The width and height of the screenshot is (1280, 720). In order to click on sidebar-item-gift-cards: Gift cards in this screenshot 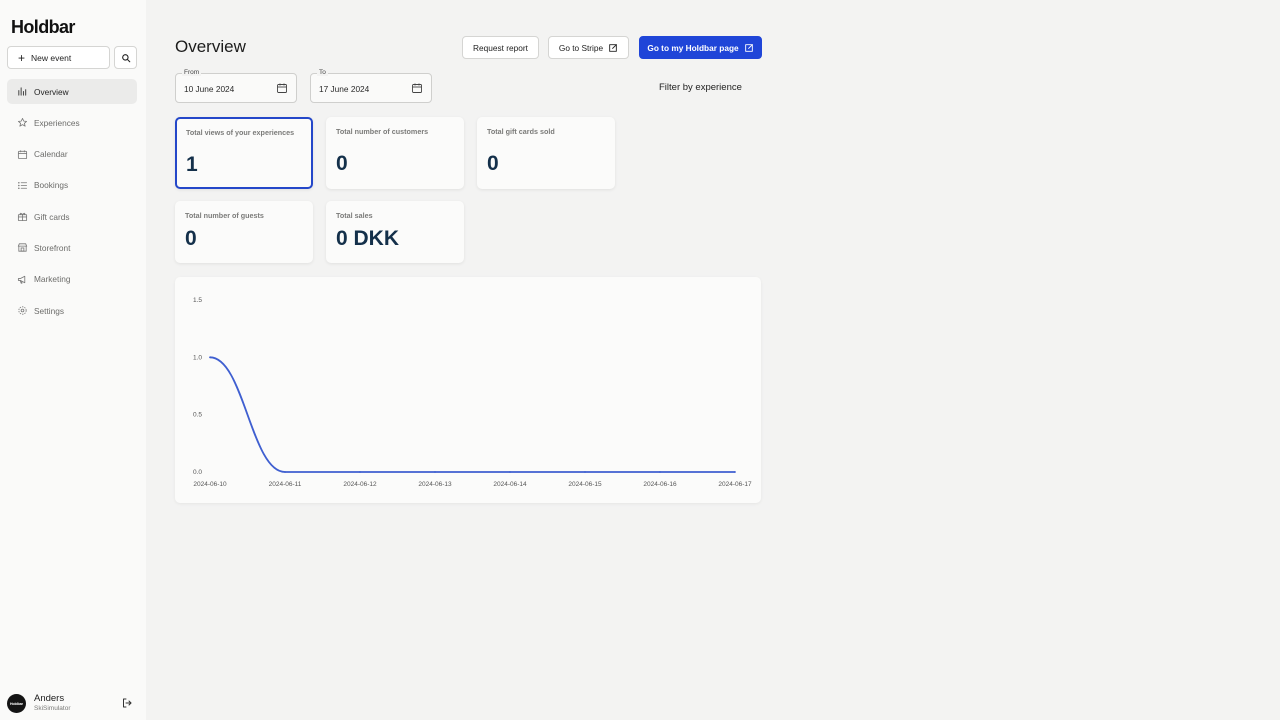, I will do `click(72, 216)`.